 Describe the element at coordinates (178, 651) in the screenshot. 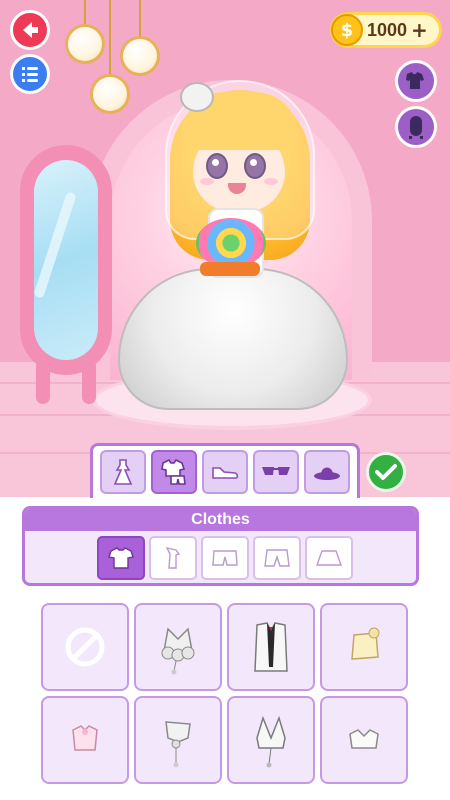

I see `lace-bodice-icon` at that location.